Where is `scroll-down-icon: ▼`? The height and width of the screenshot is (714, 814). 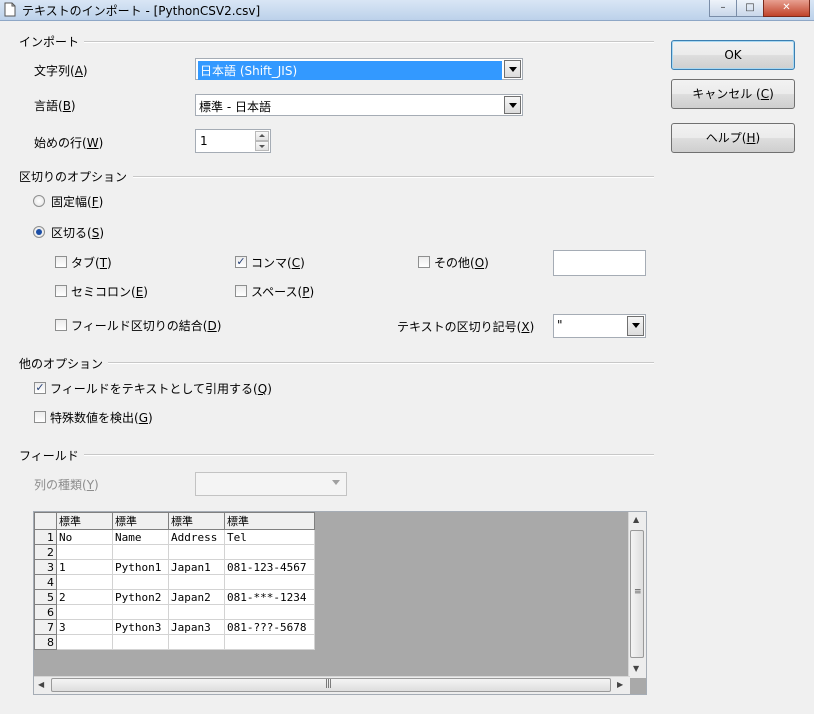 scroll-down-icon: ▼ is located at coordinates (636, 668).